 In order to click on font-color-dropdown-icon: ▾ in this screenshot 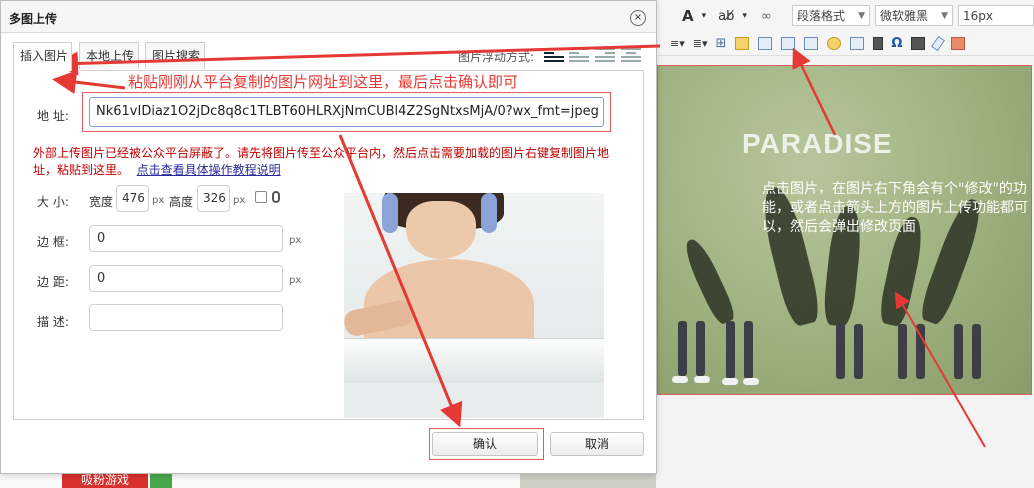, I will do `click(704, 16)`.